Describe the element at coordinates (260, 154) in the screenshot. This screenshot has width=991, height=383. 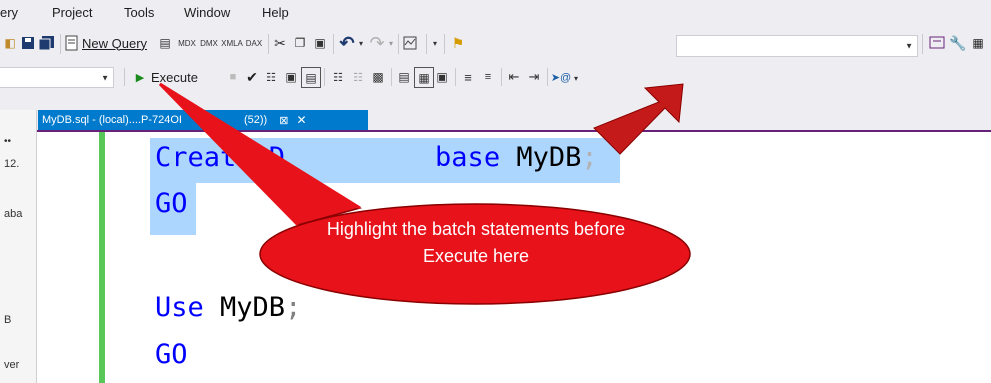
I see `callout-pointer` at that location.